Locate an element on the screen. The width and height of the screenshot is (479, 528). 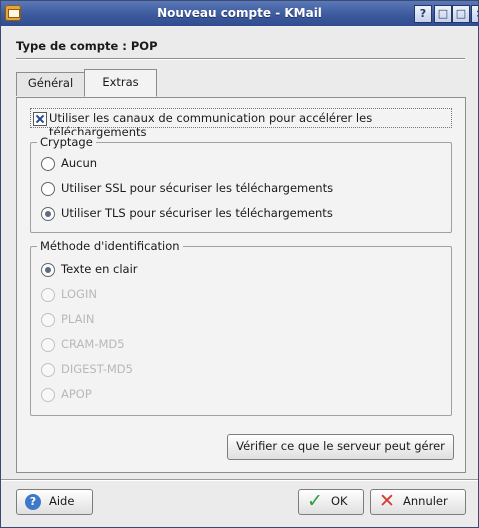
encryption-none-radio is located at coordinates (48, 164).